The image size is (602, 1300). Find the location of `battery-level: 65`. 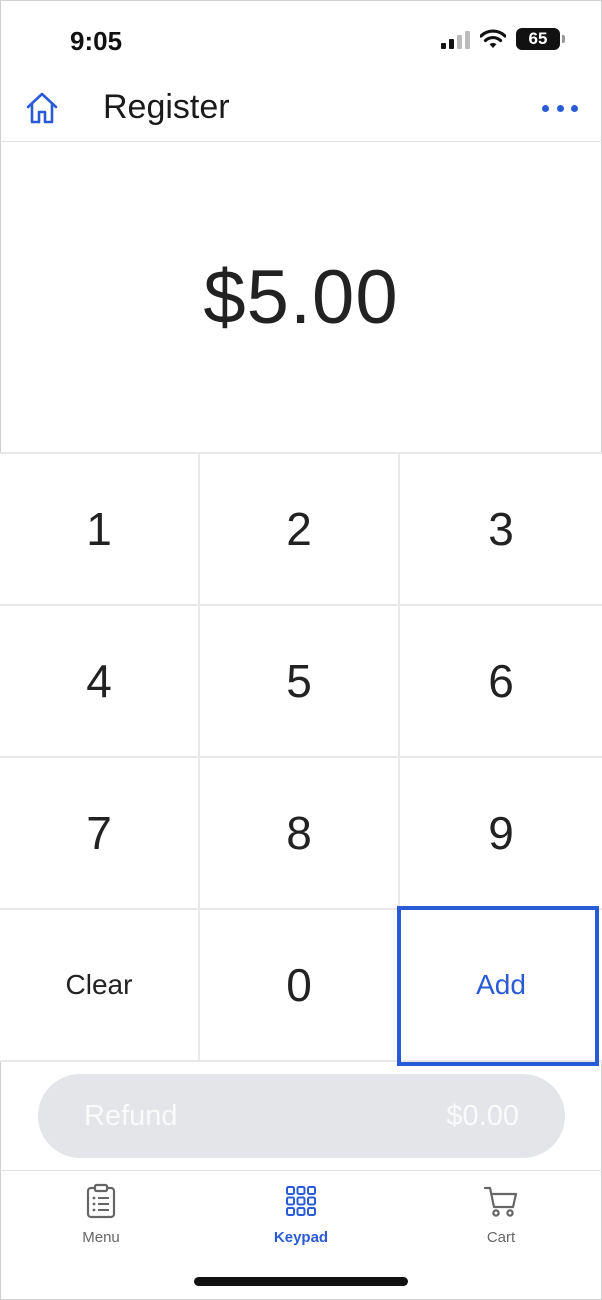

battery-level: 65 is located at coordinates (538, 38).